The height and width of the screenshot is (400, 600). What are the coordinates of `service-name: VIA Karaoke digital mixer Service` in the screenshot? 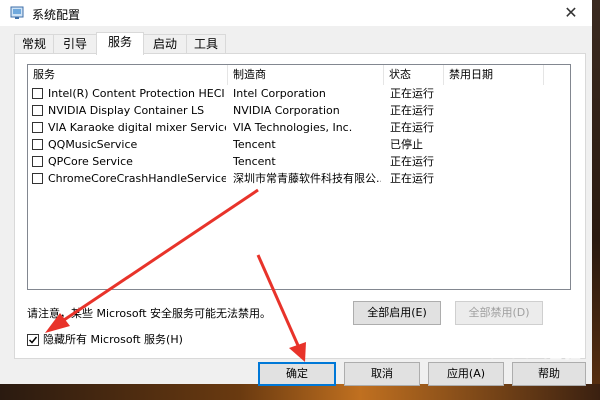 It's located at (137, 127).